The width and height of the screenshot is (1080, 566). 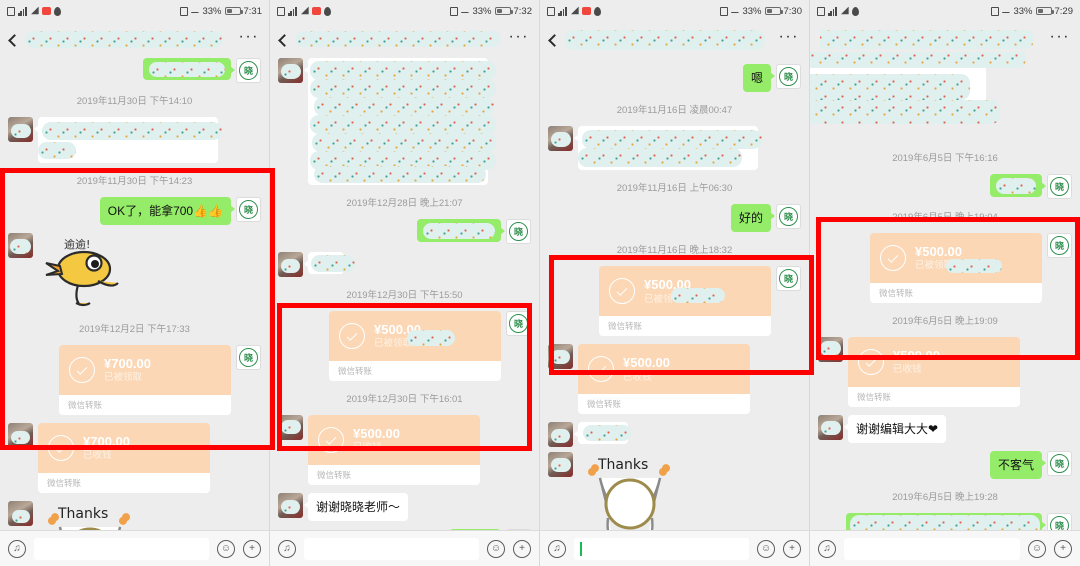 What do you see at coordinates (127, 364) in the screenshot?
I see `transfer-amount: ¥700.00` at bounding box center [127, 364].